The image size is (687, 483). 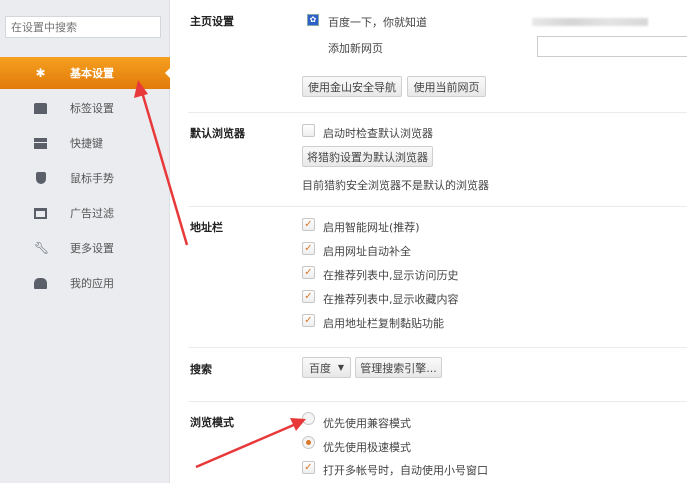 I want to click on sidebar-item-mouse-gestures: 鼠标手势, so click(x=85, y=178).